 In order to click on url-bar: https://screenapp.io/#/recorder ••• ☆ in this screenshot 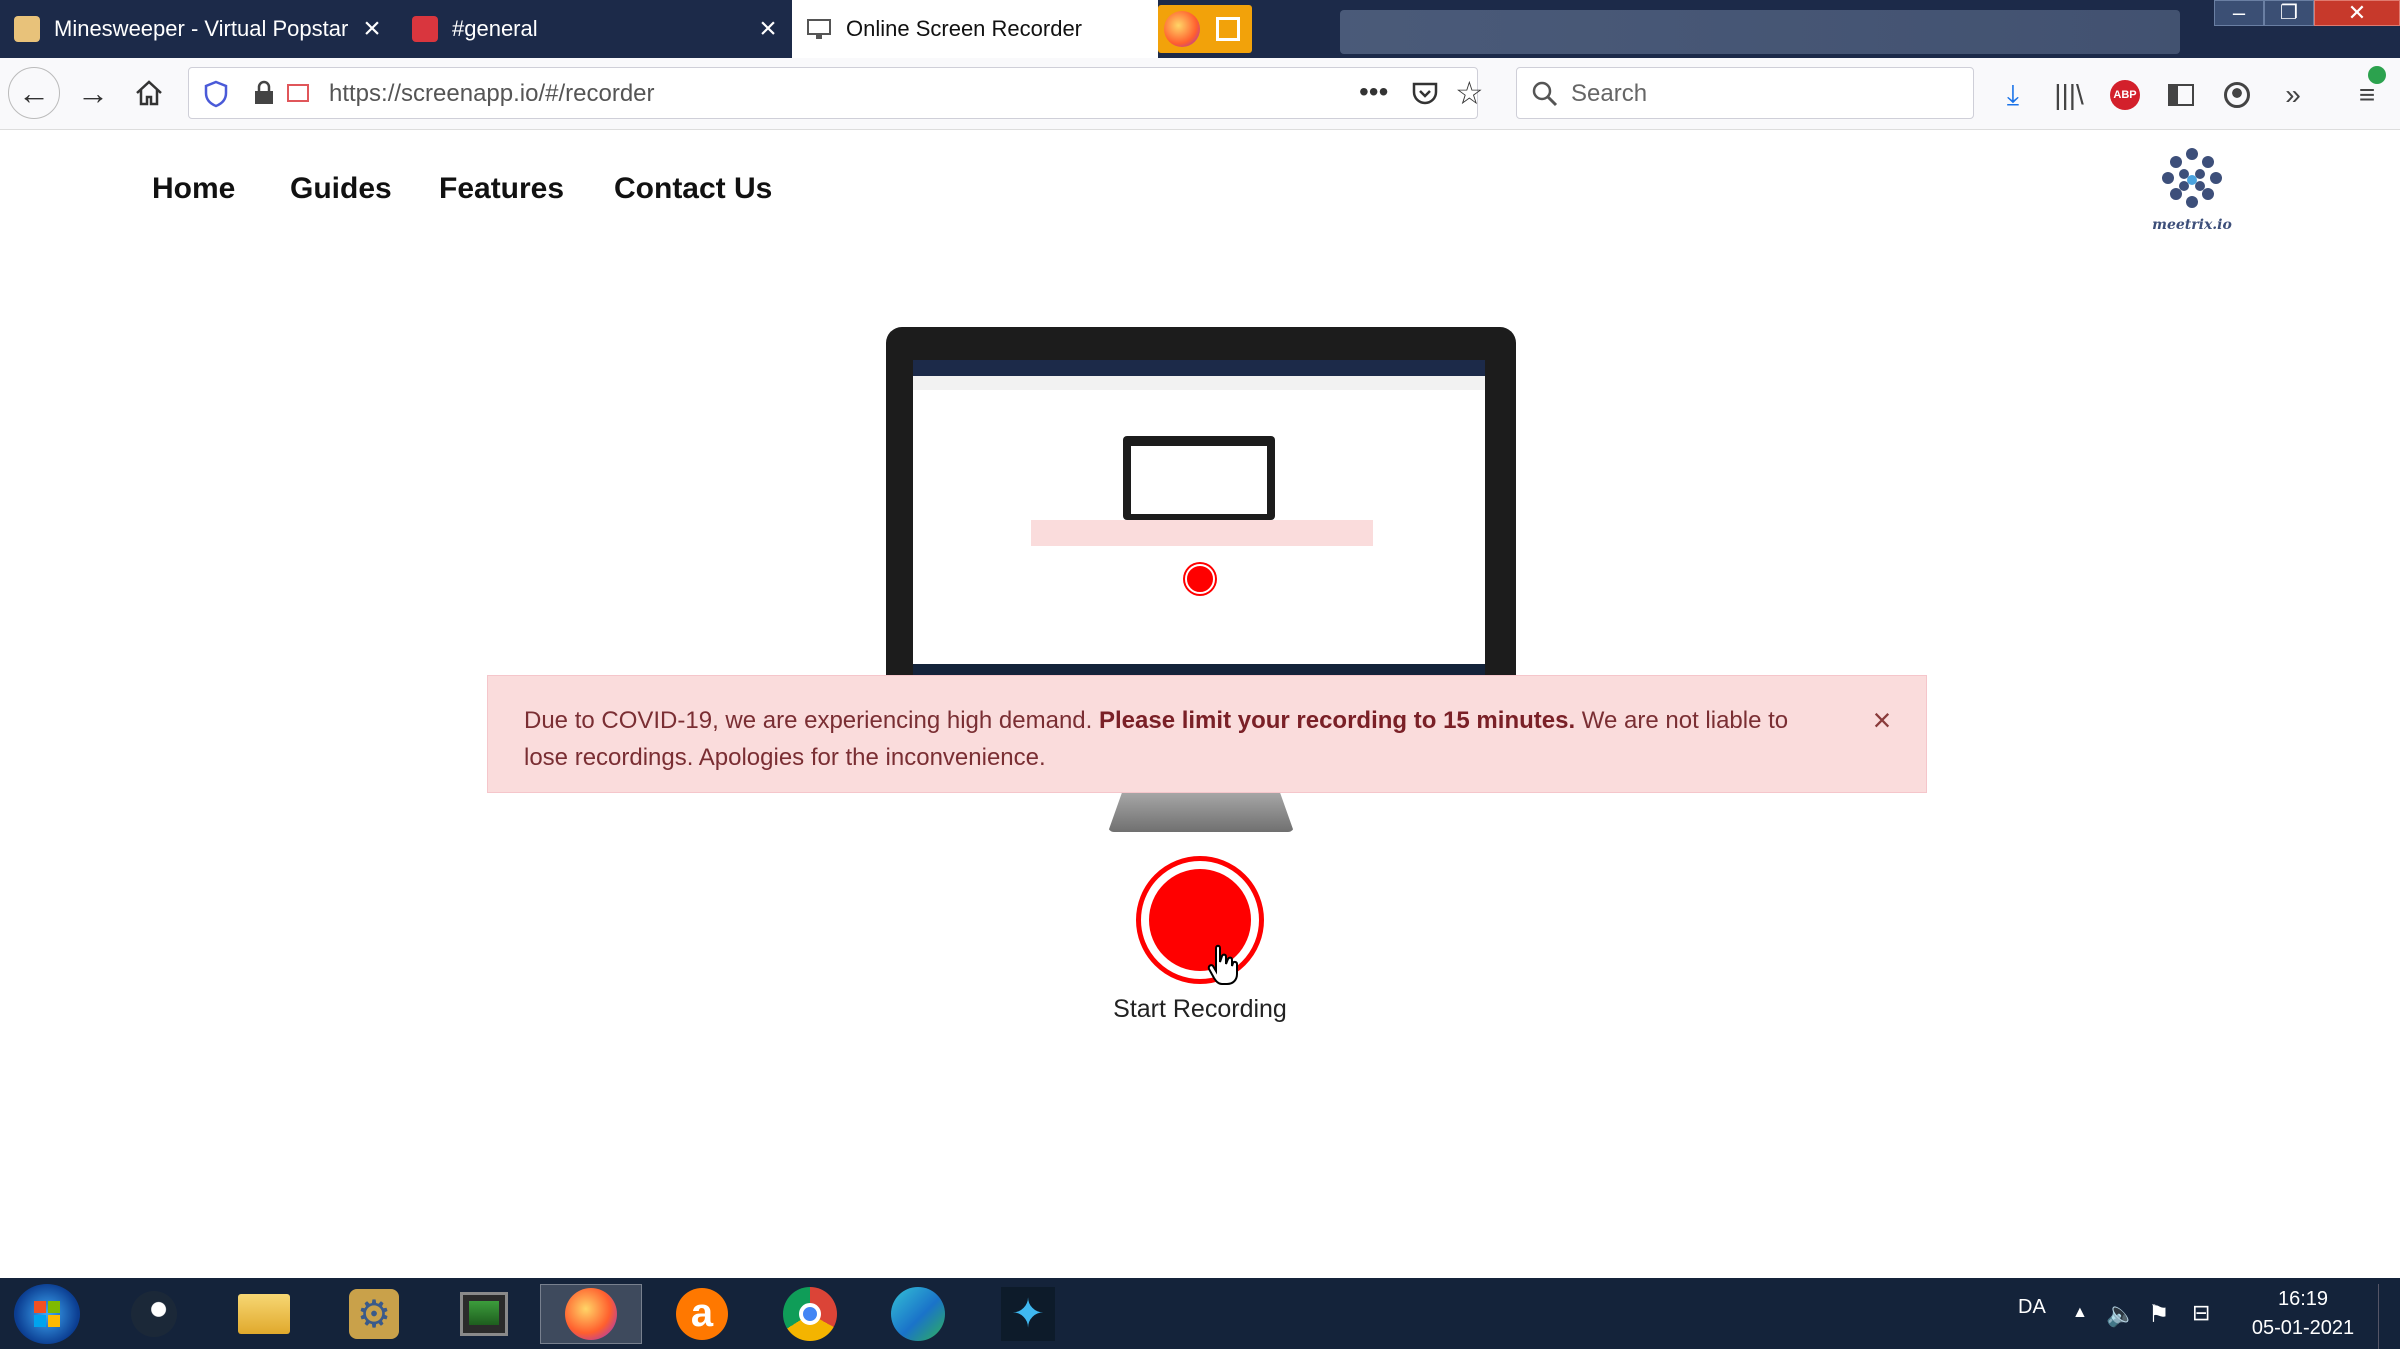, I will do `click(836, 93)`.